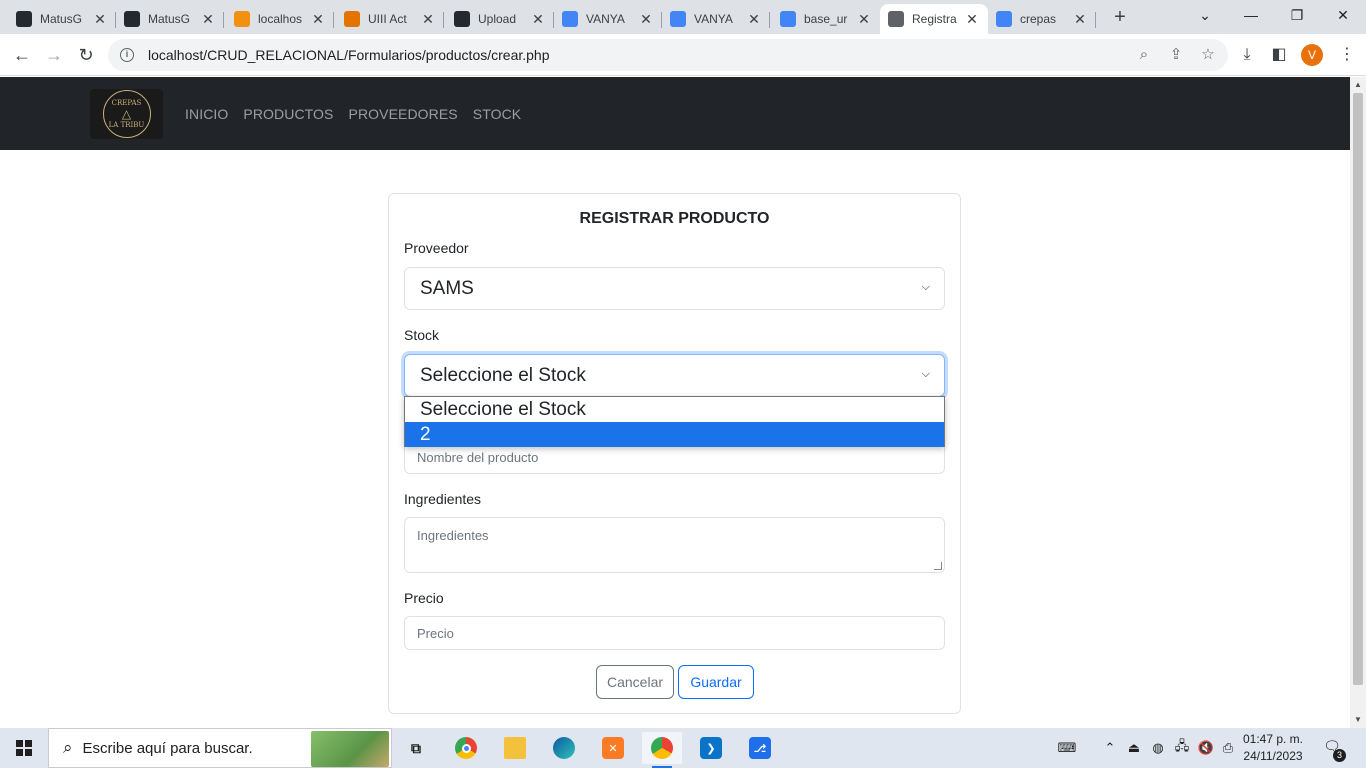 This screenshot has height=768, width=1366. What do you see at coordinates (1247, 55) in the screenshot?
I see `download-icon: ⤓` at bounding box center [1247, 55].